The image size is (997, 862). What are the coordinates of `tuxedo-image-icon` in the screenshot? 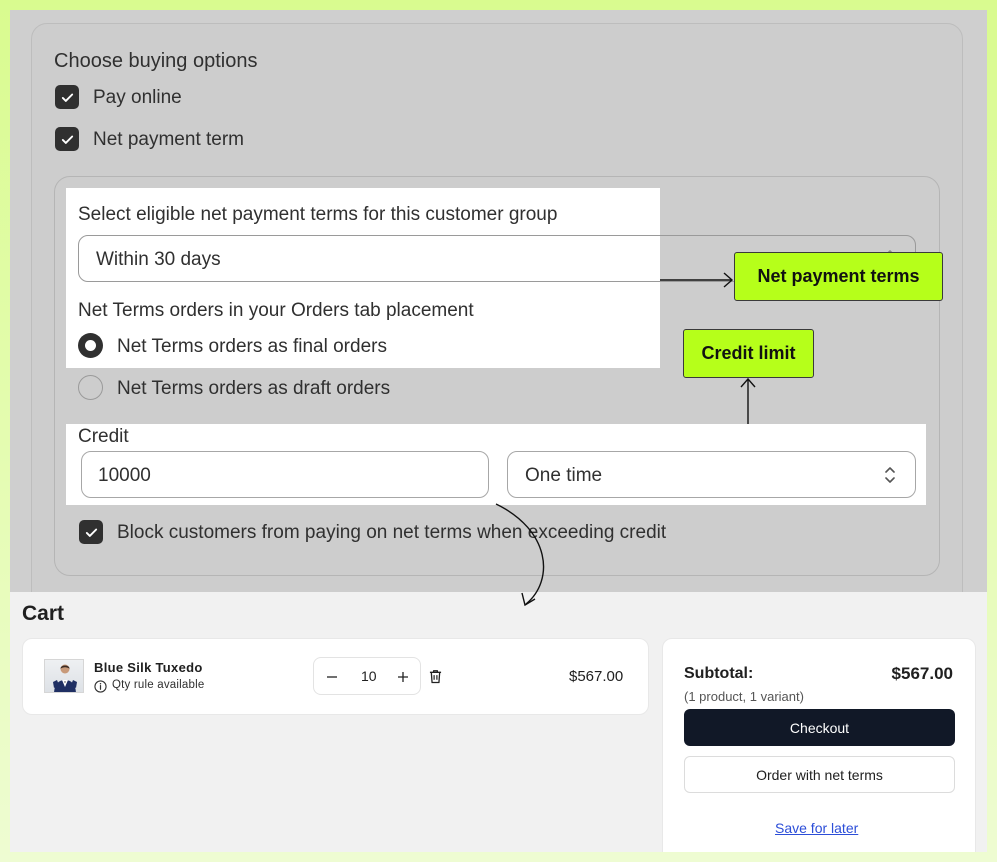 It's located at (65, 678).